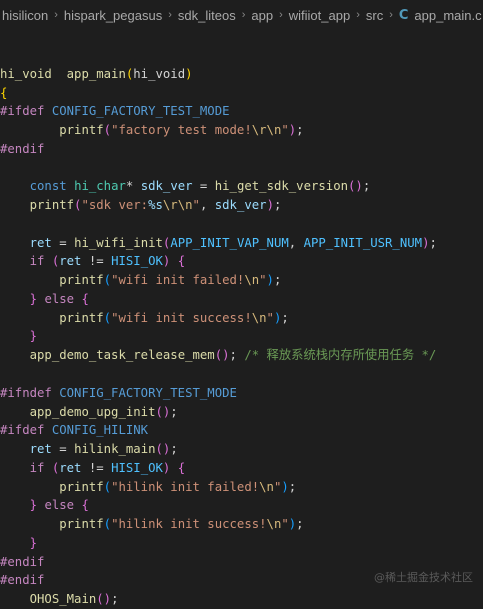  What do you see at coordinates (218, 336) in the screenshot?
I see `code-line: }` at bounding box center [218, 336].